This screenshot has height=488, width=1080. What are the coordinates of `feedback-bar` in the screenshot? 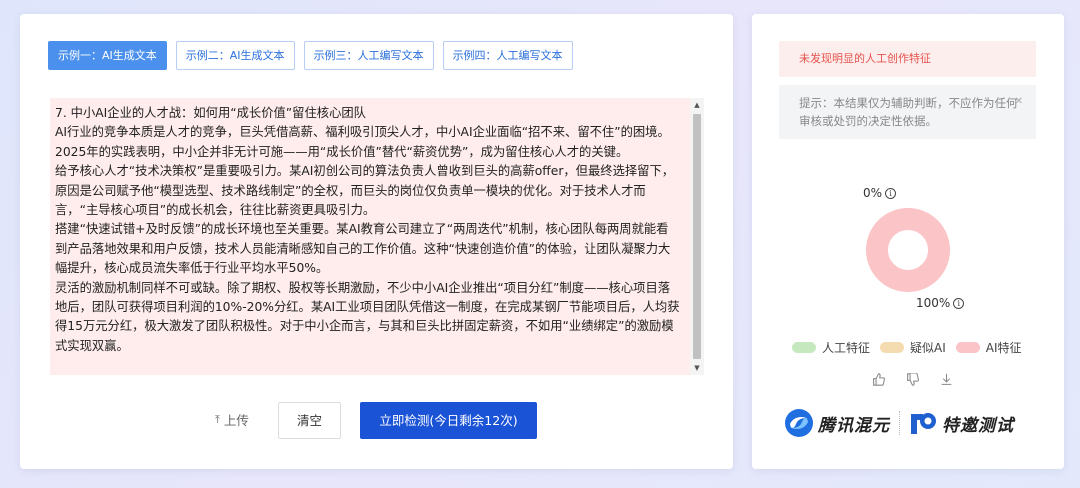 It's located at (912, 379).